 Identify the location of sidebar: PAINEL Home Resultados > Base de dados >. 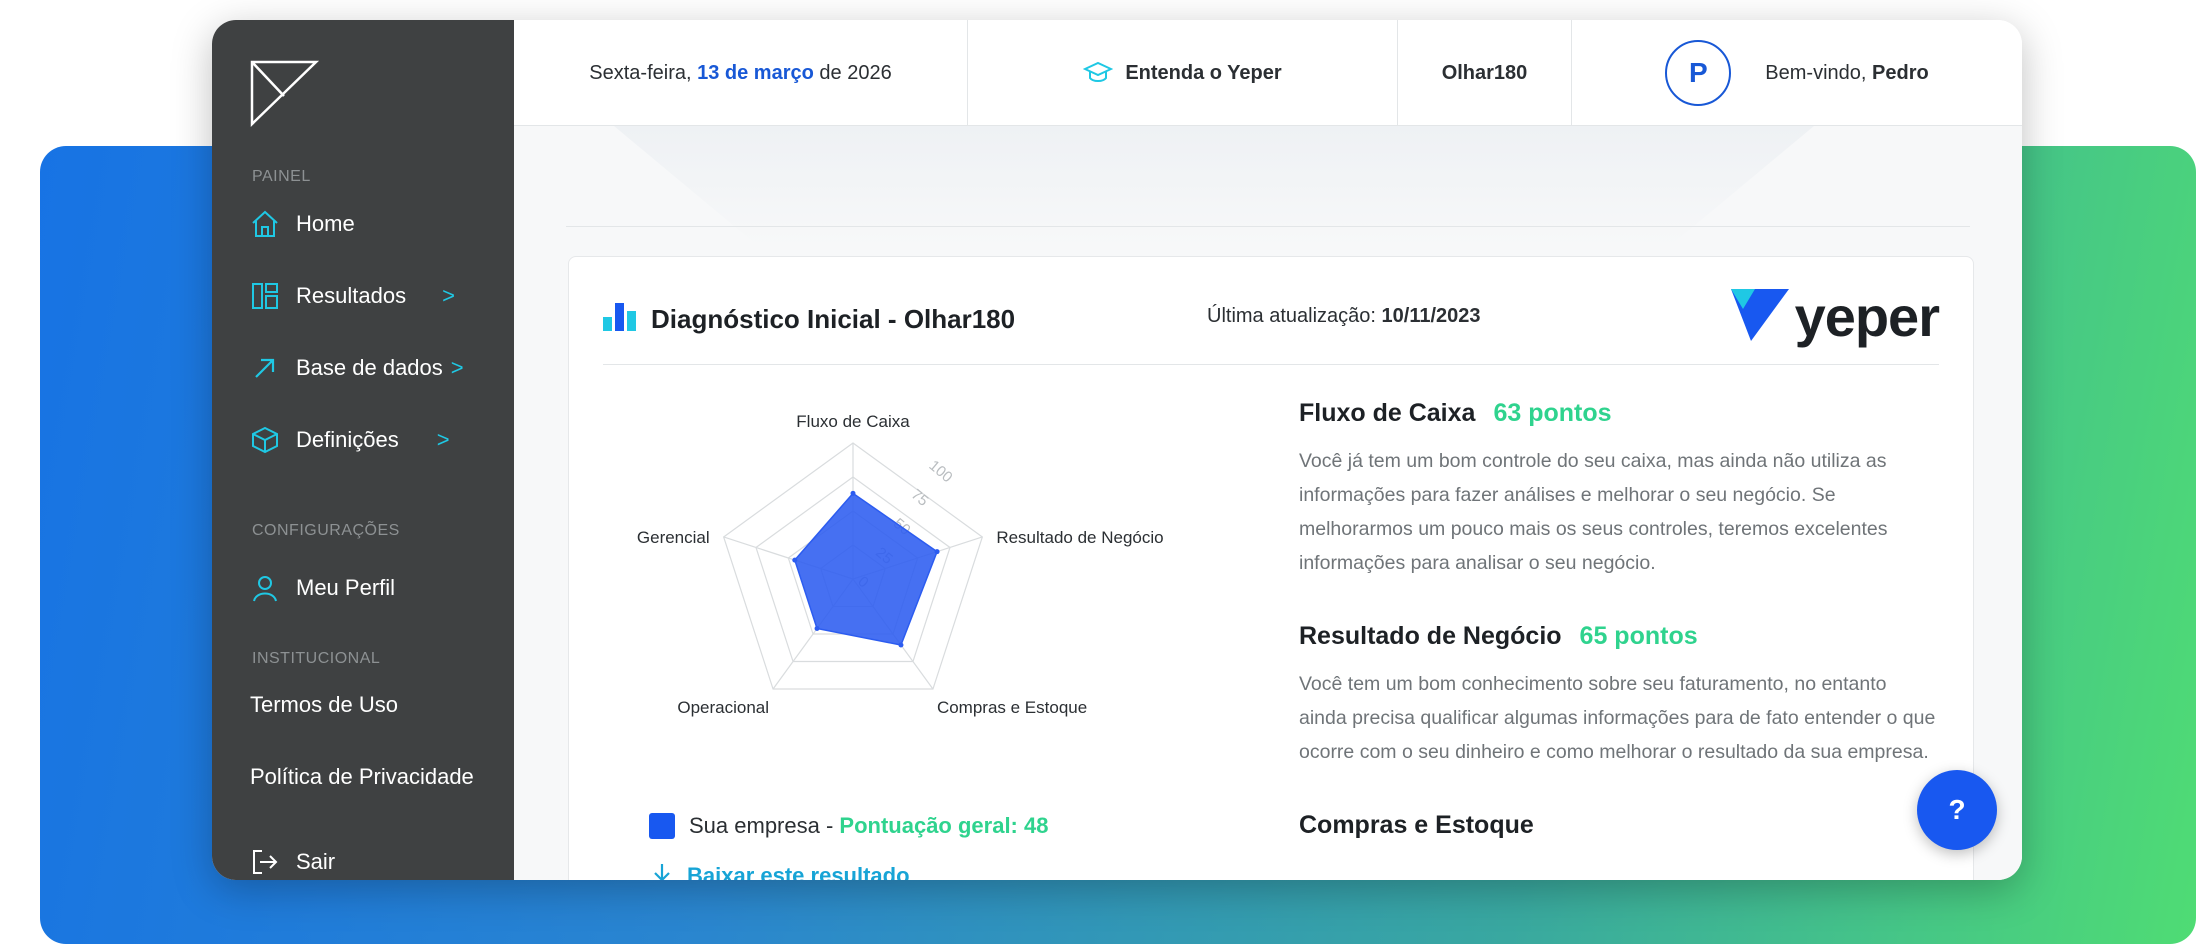
(363, 450).